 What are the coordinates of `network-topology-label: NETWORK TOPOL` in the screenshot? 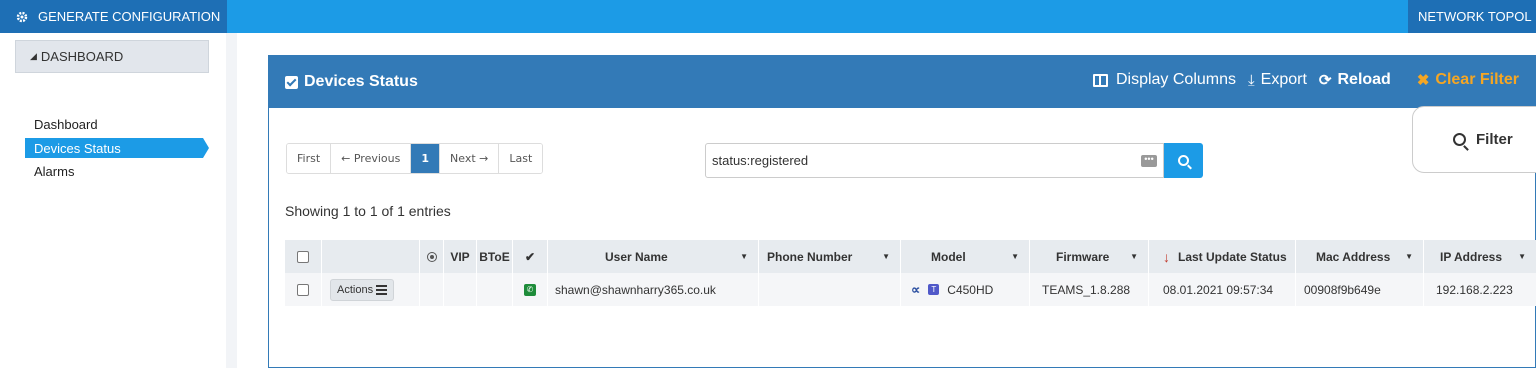 It's located at (1475, 16).